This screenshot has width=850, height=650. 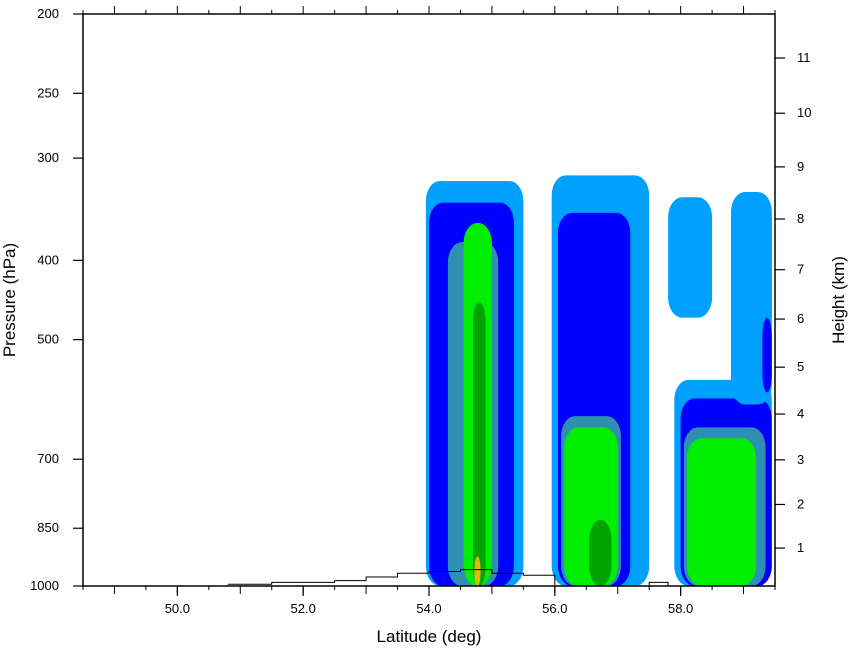 What do you see at coordinates (804, 112) in the screenshot?
I see `y2-tick-label: 10` at bounding box center [804, 112].